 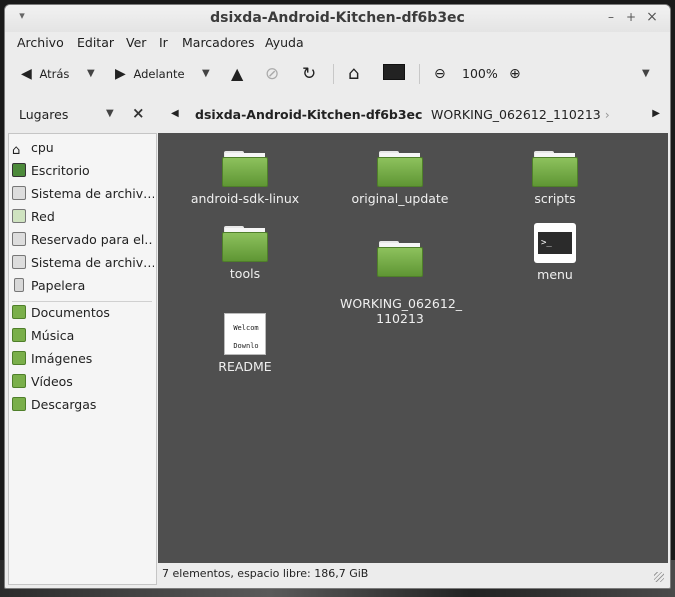 What do you see at coordinates (413, 574) in the screenshot?
I see `status-bar: 7 elementos, espacio libre: 186,7 GiB` at bounding box center [413, 574].